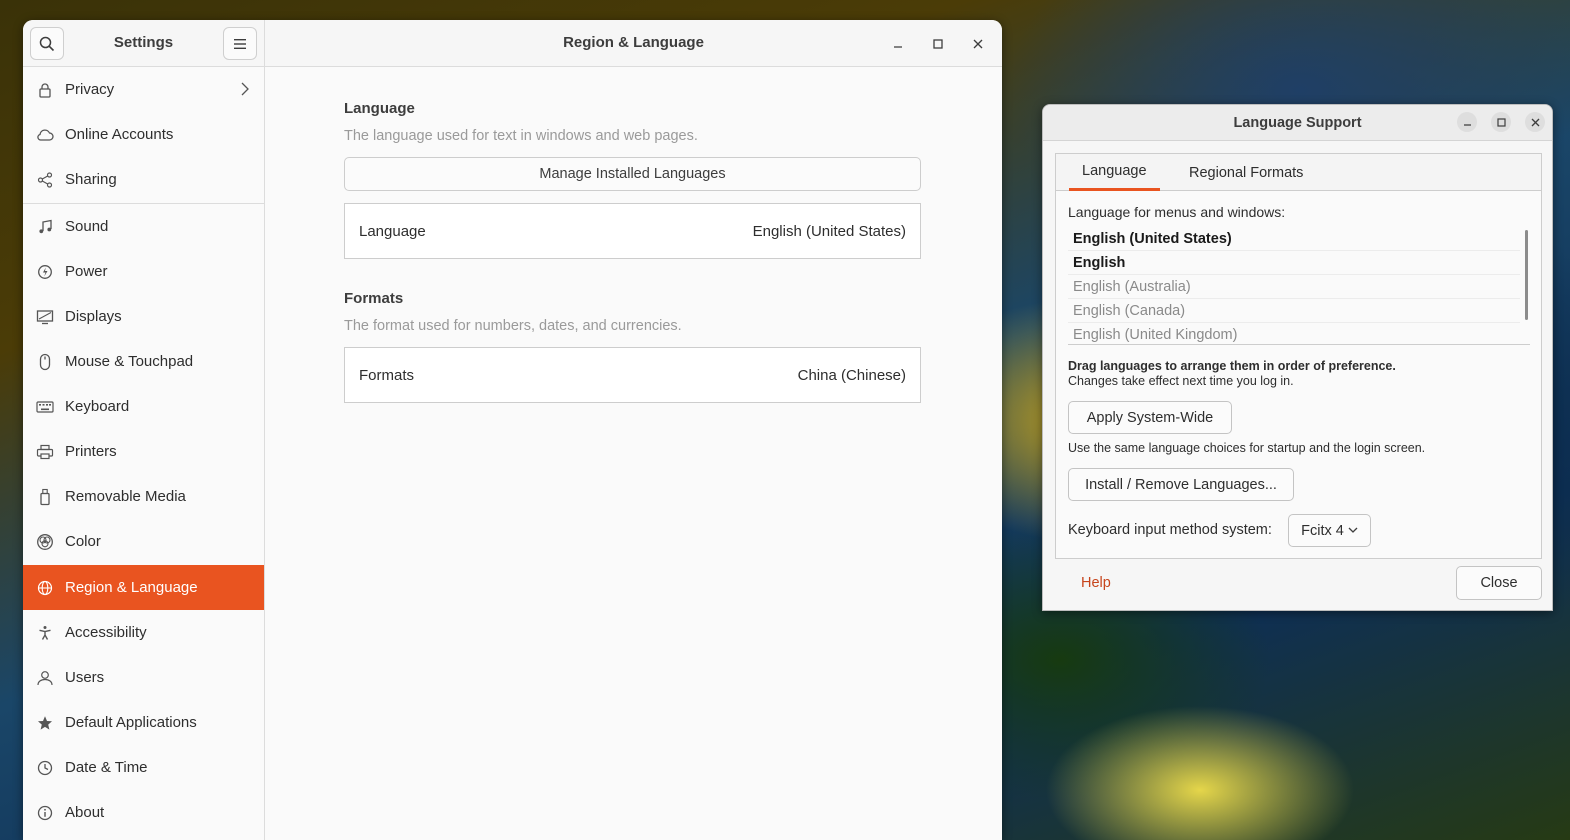 Image resolution: width=1570 pixels, height=840 pixels. I want to click on sidebar-item-label: Users, so click(85, 677).